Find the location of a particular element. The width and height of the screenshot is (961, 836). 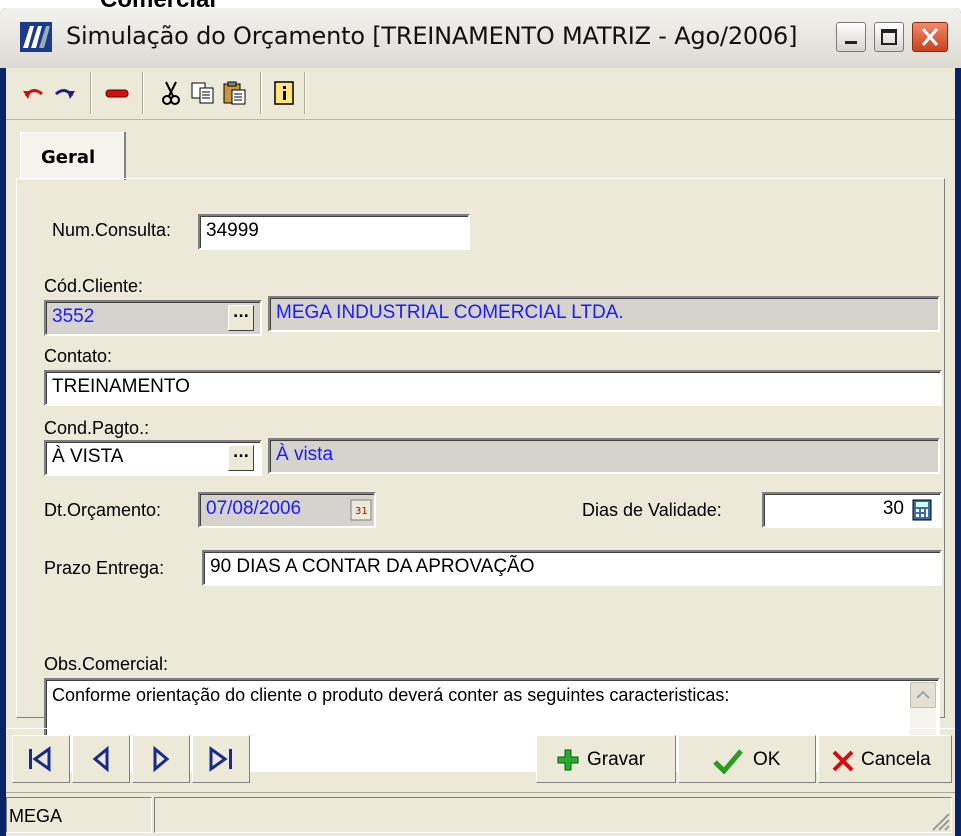

next-record-button is located at coordinates (161, 759).